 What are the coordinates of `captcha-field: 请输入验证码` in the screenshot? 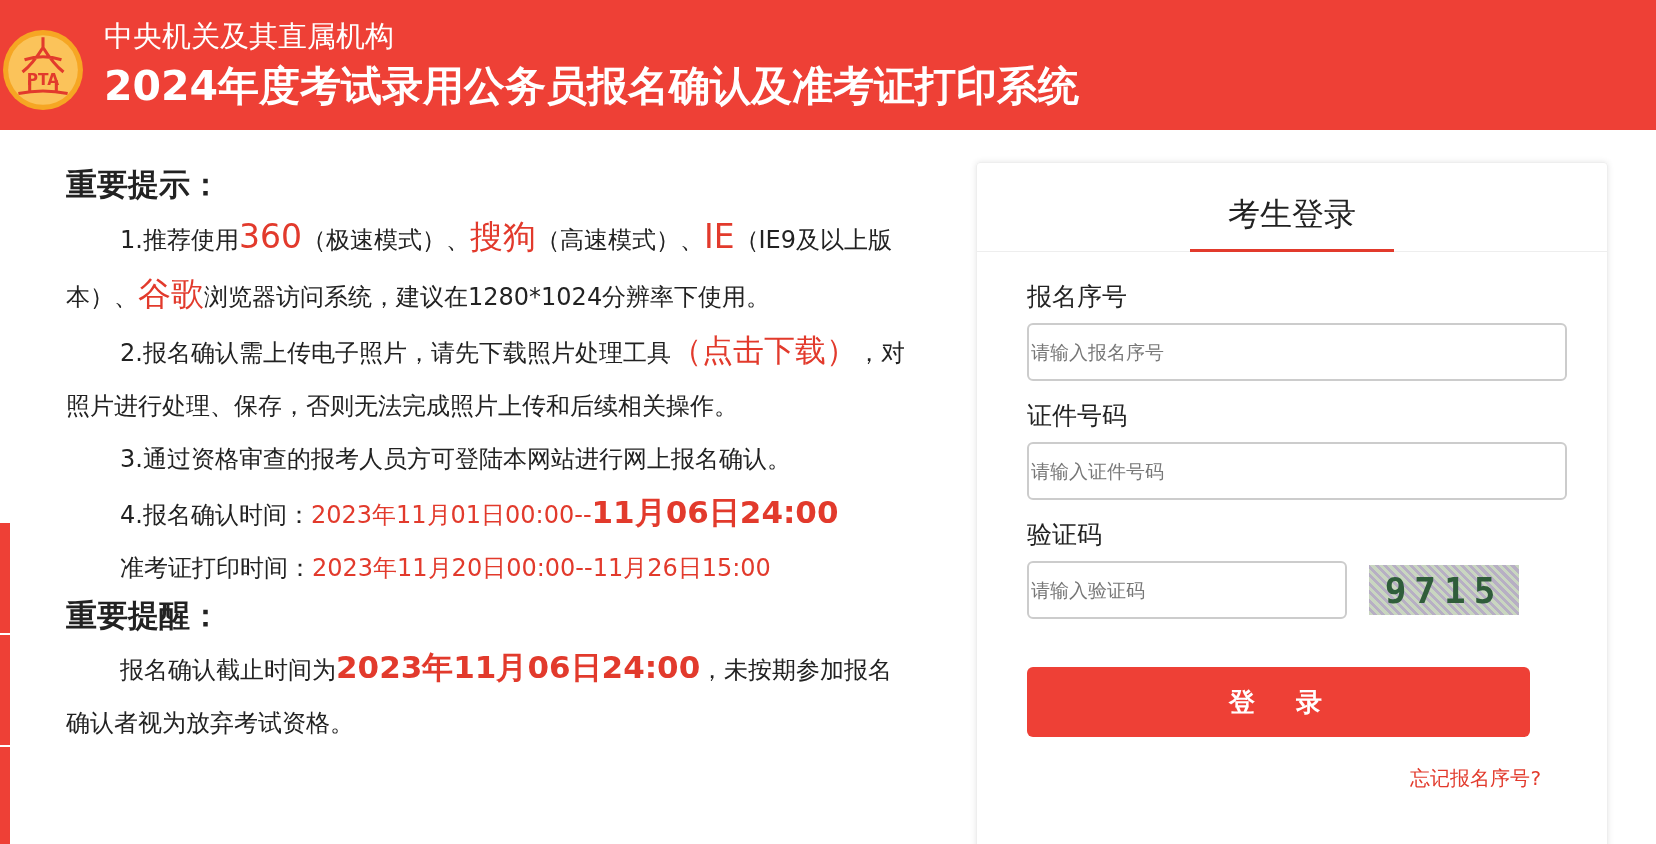 It's located at (1187, 590).